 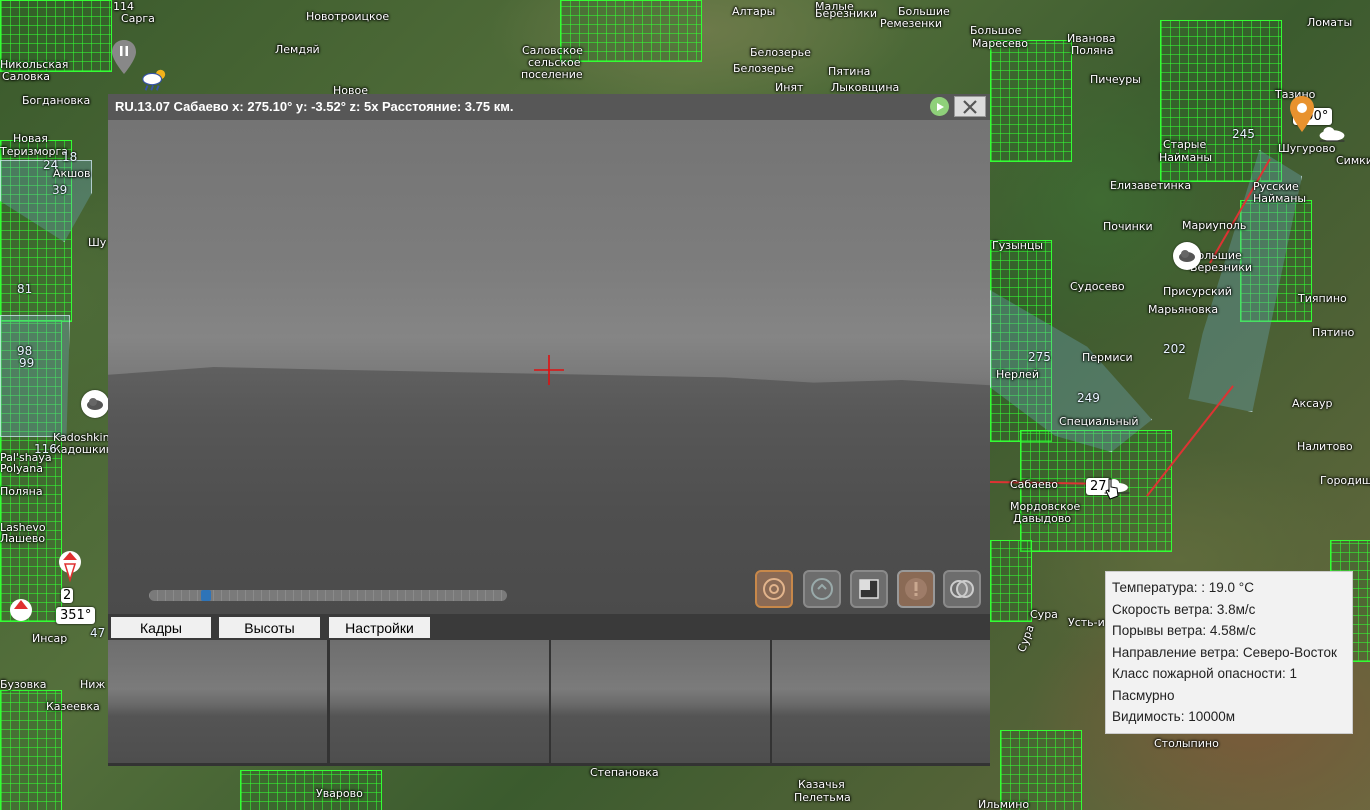 What do you see at coordinates (1322, 298) in the screenshot?
I see `map-label: Тияпино` at bounding box center [1322, 298].